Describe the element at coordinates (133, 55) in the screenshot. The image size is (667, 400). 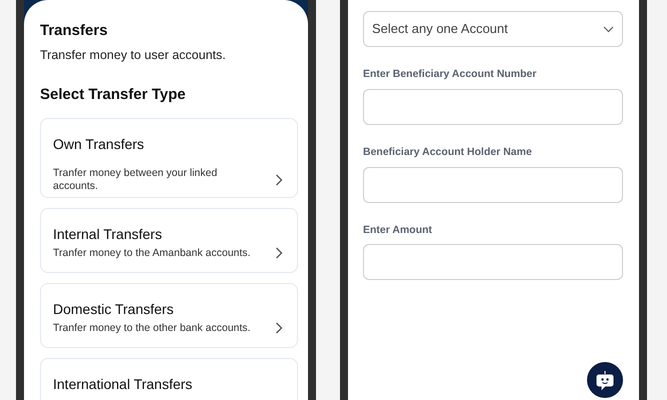
I see `page-subtitle: Transfer money to user accounts.` at that location.